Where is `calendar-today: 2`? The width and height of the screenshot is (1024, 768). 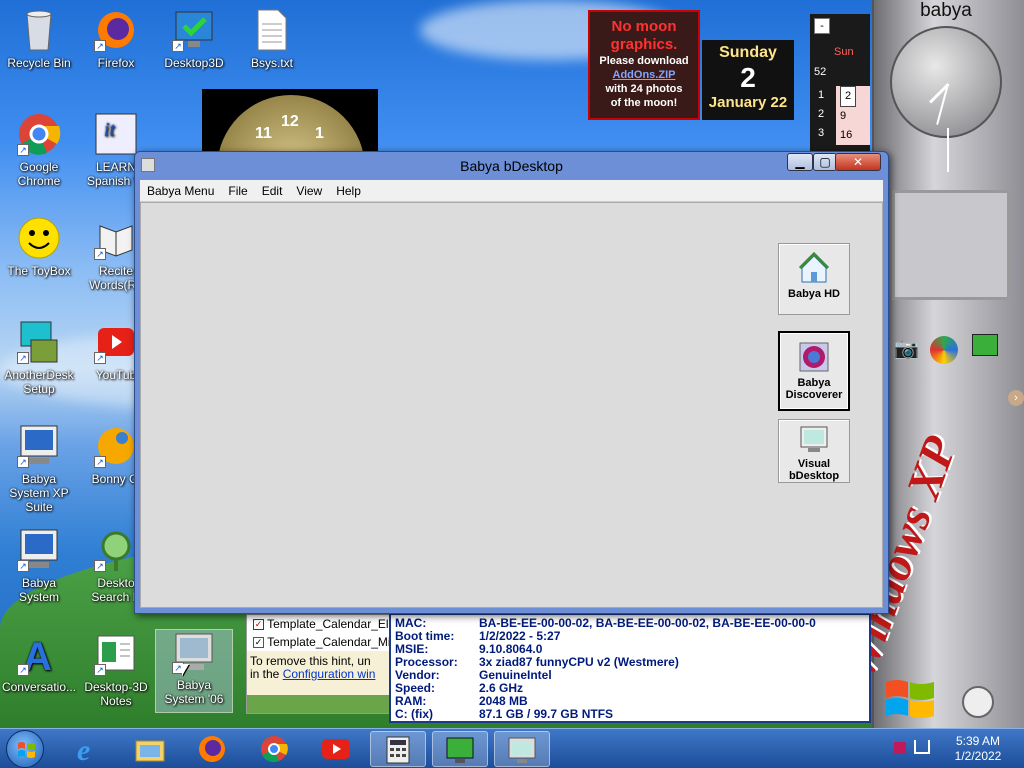
calendar-today: 2 is located at coordinates (848, 96).